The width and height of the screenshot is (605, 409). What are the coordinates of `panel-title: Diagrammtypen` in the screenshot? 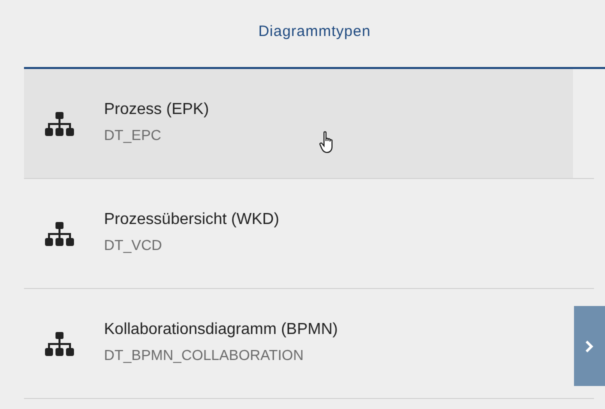 It's located at (314, 32).